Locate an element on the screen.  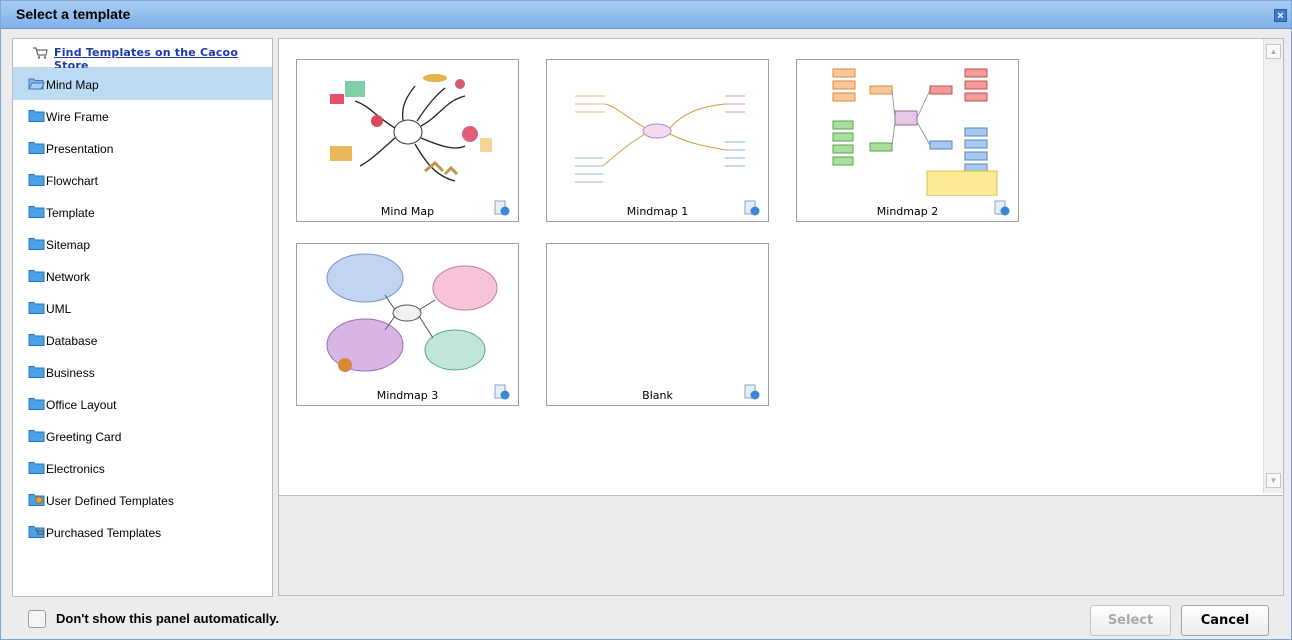
template-card-mindmap-1: Mindmap 1 is located at coordinates (657, 140).